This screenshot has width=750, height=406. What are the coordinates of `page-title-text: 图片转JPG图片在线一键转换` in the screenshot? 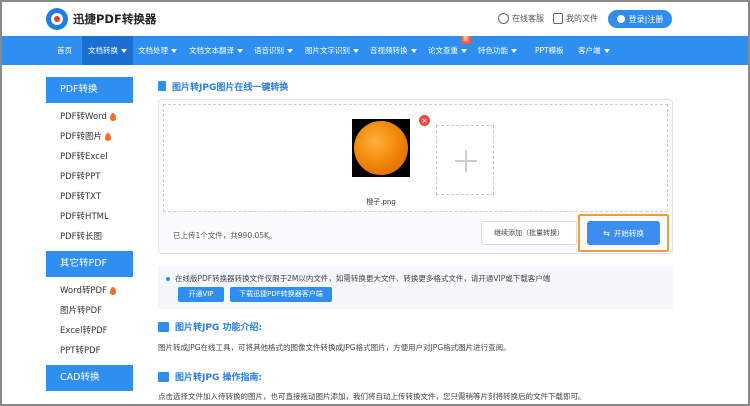 It's located at (230, 87).